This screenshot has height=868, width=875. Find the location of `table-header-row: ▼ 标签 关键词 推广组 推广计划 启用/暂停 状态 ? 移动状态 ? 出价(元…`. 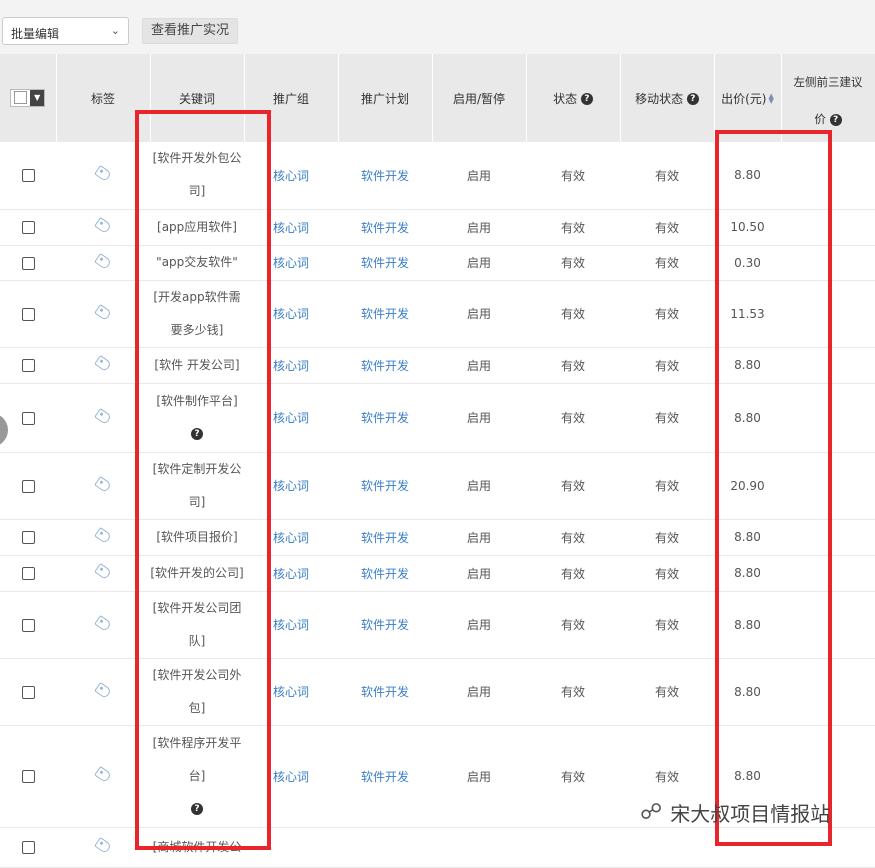

table-header-row: ▼ 标签 关键词 推广组 推广计划 启用/暂停 状态 ? 移动状态 ? 出价(元… is located at coordinates (437, 98).